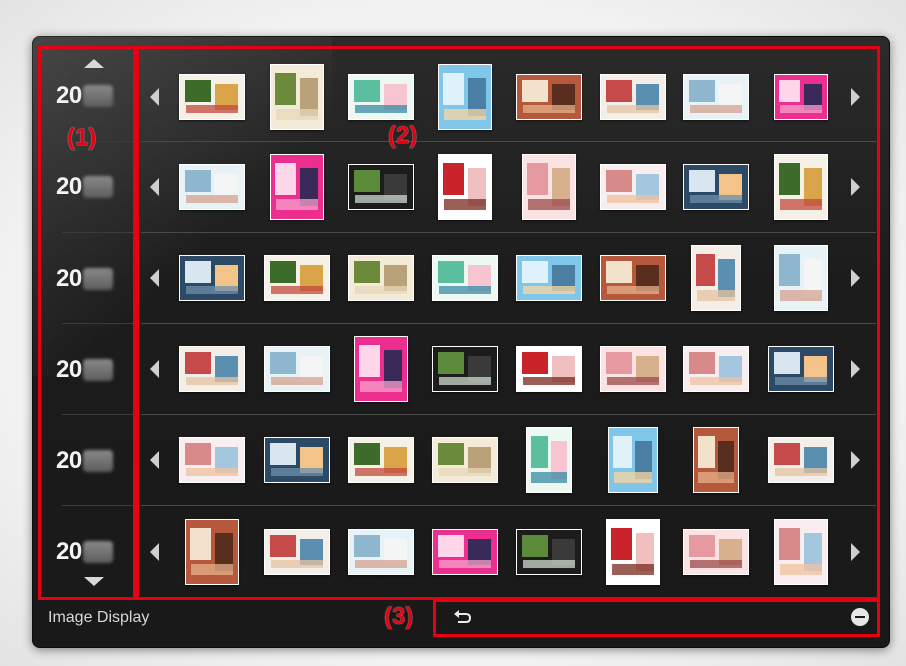  What do you see at coordinates (94, 581) in the screenshot?
I see `scroll-down-icon` at bounding box center [94, 581].